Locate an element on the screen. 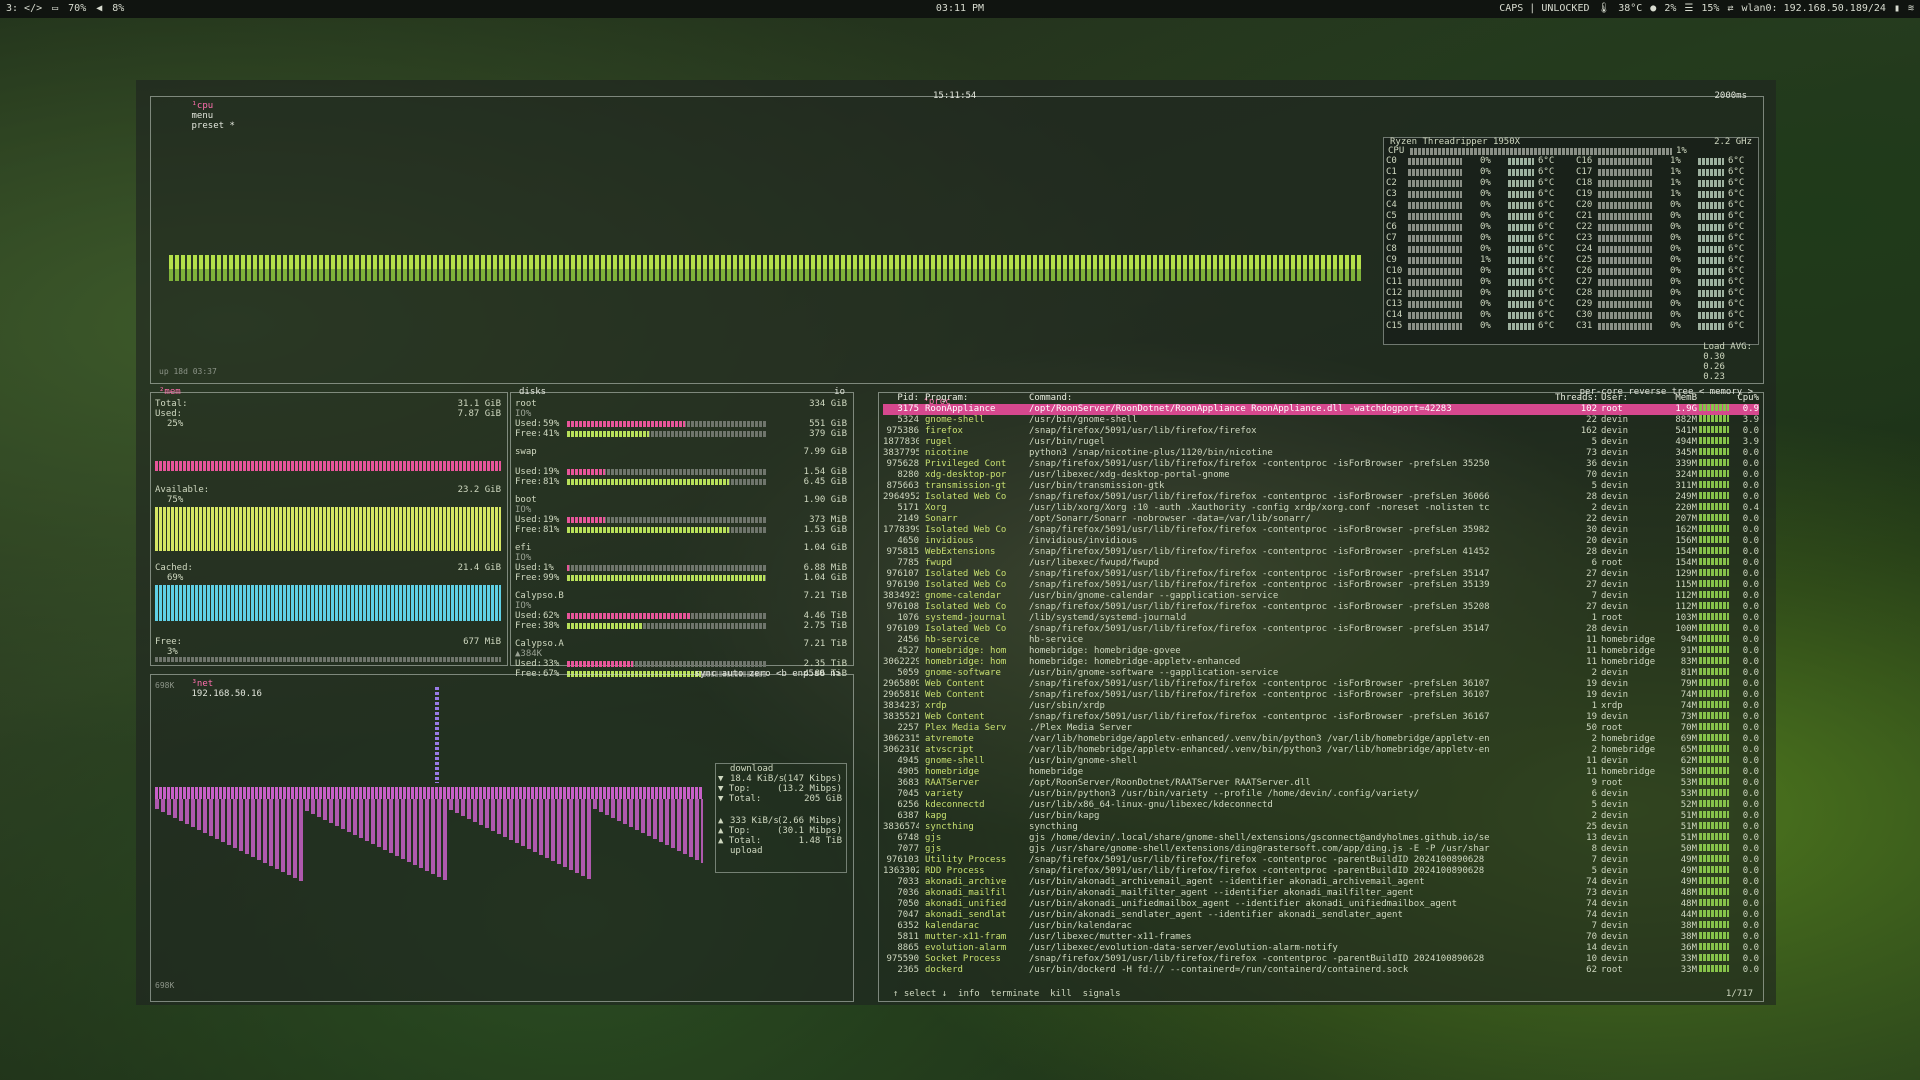  proc-memb: 154M is located at coordinates (1686, 552).